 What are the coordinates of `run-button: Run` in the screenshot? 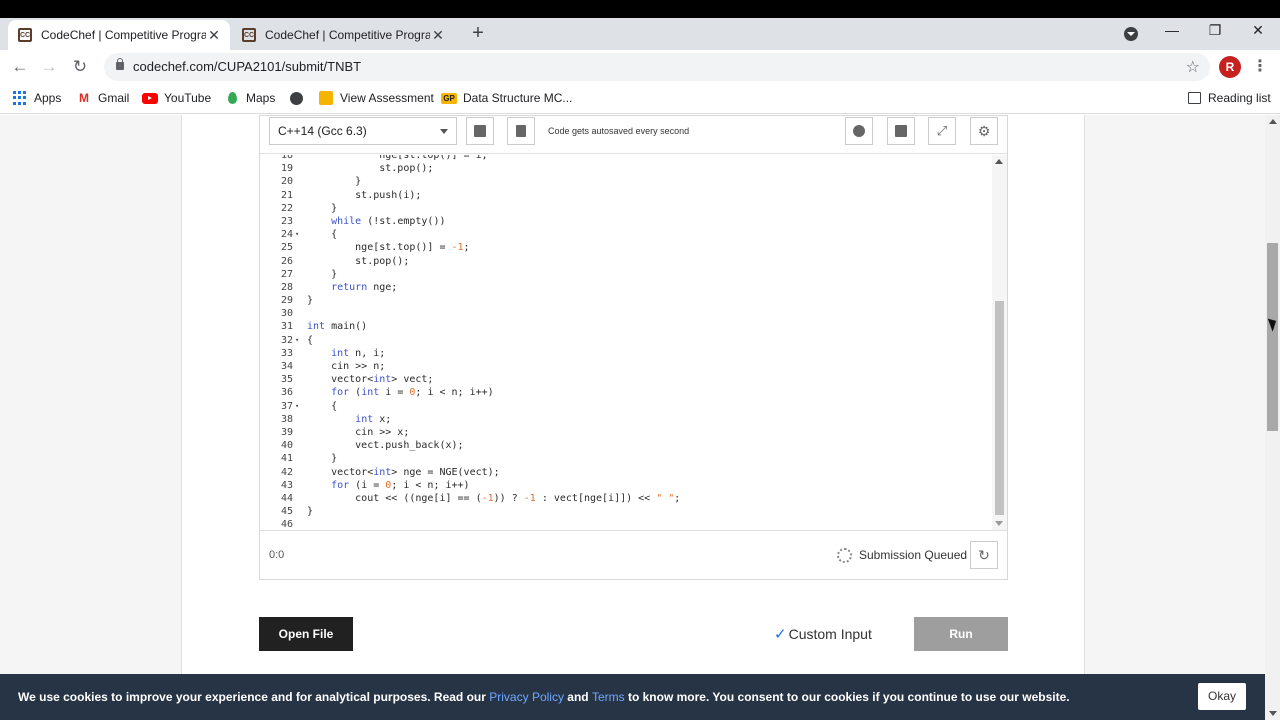 It's located at (961, 634).